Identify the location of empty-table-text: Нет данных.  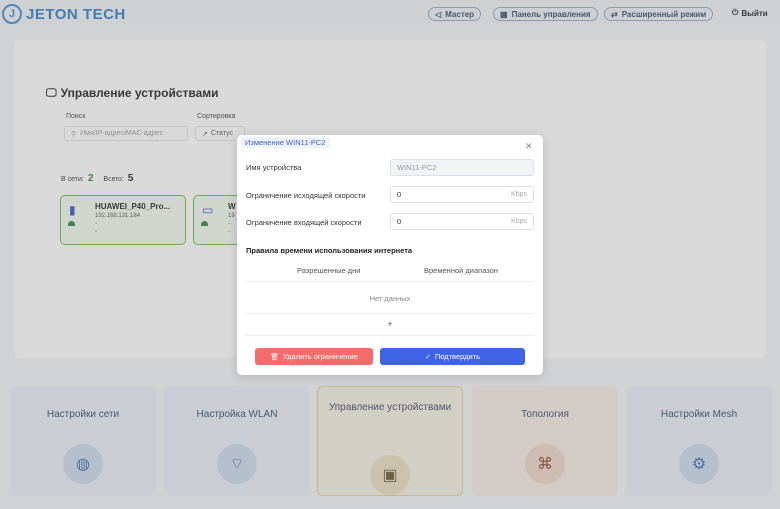
(390, 298).